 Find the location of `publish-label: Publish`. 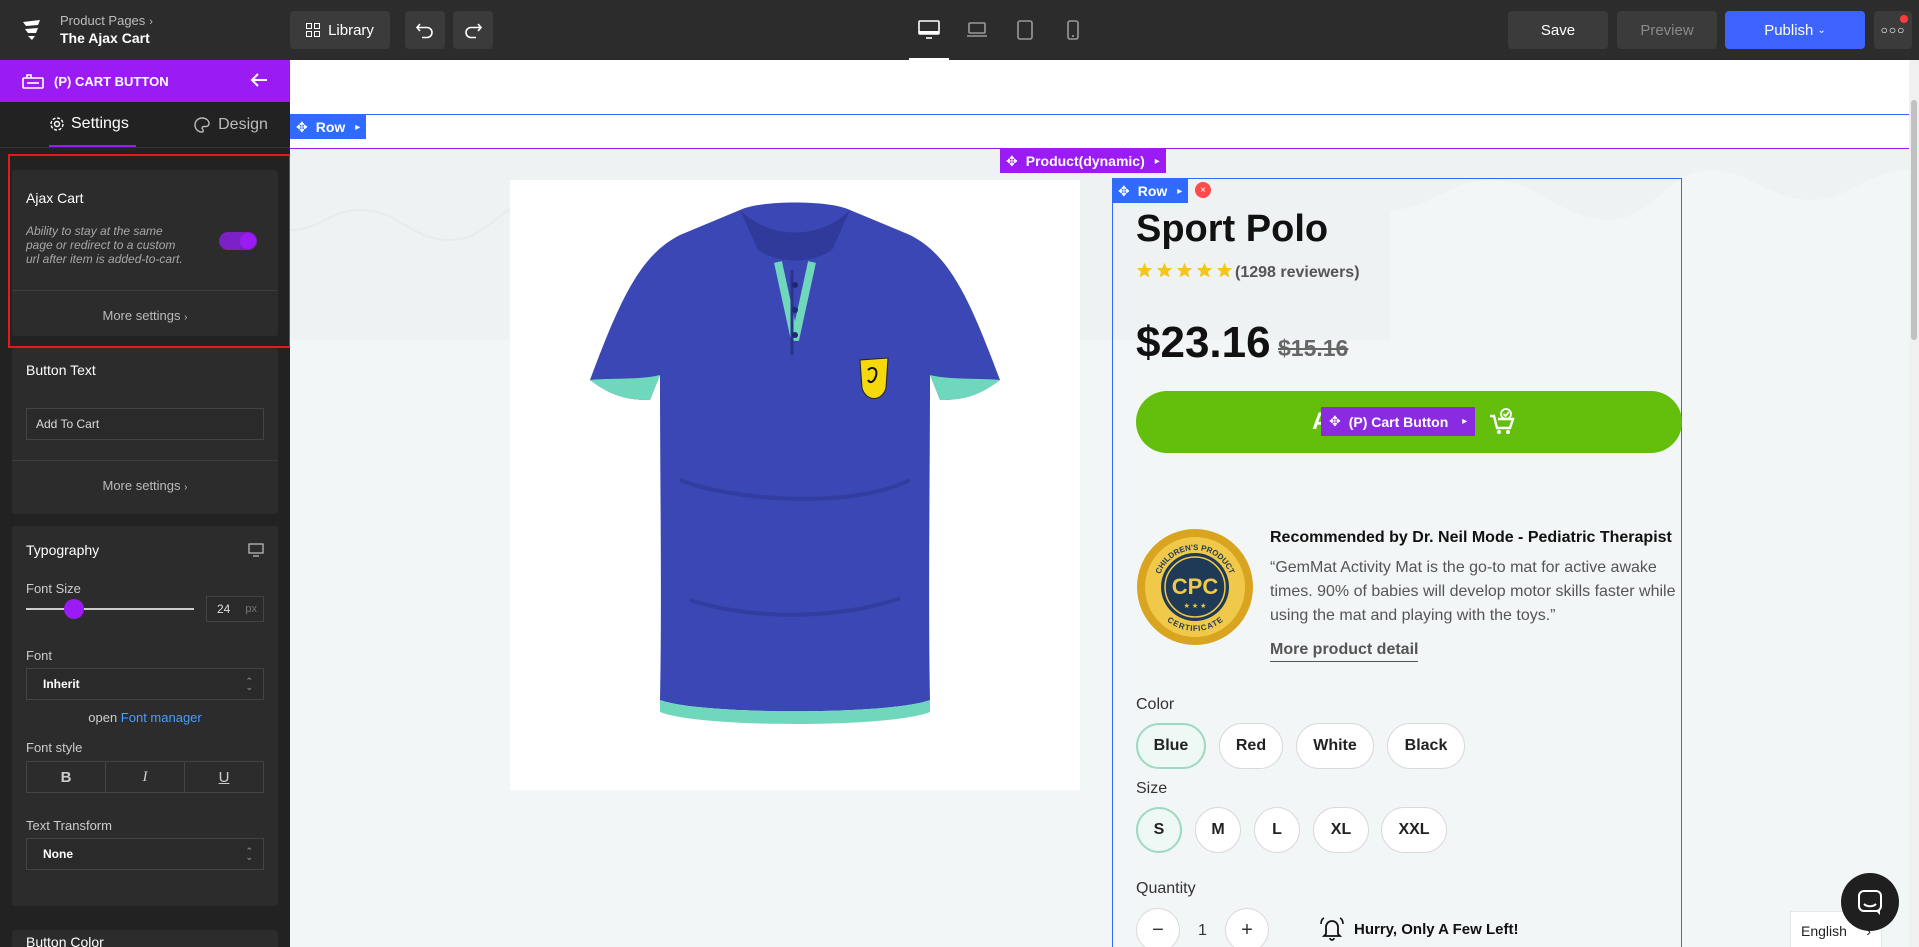

publish-label: Publish is located at coordinates (1789, 30).